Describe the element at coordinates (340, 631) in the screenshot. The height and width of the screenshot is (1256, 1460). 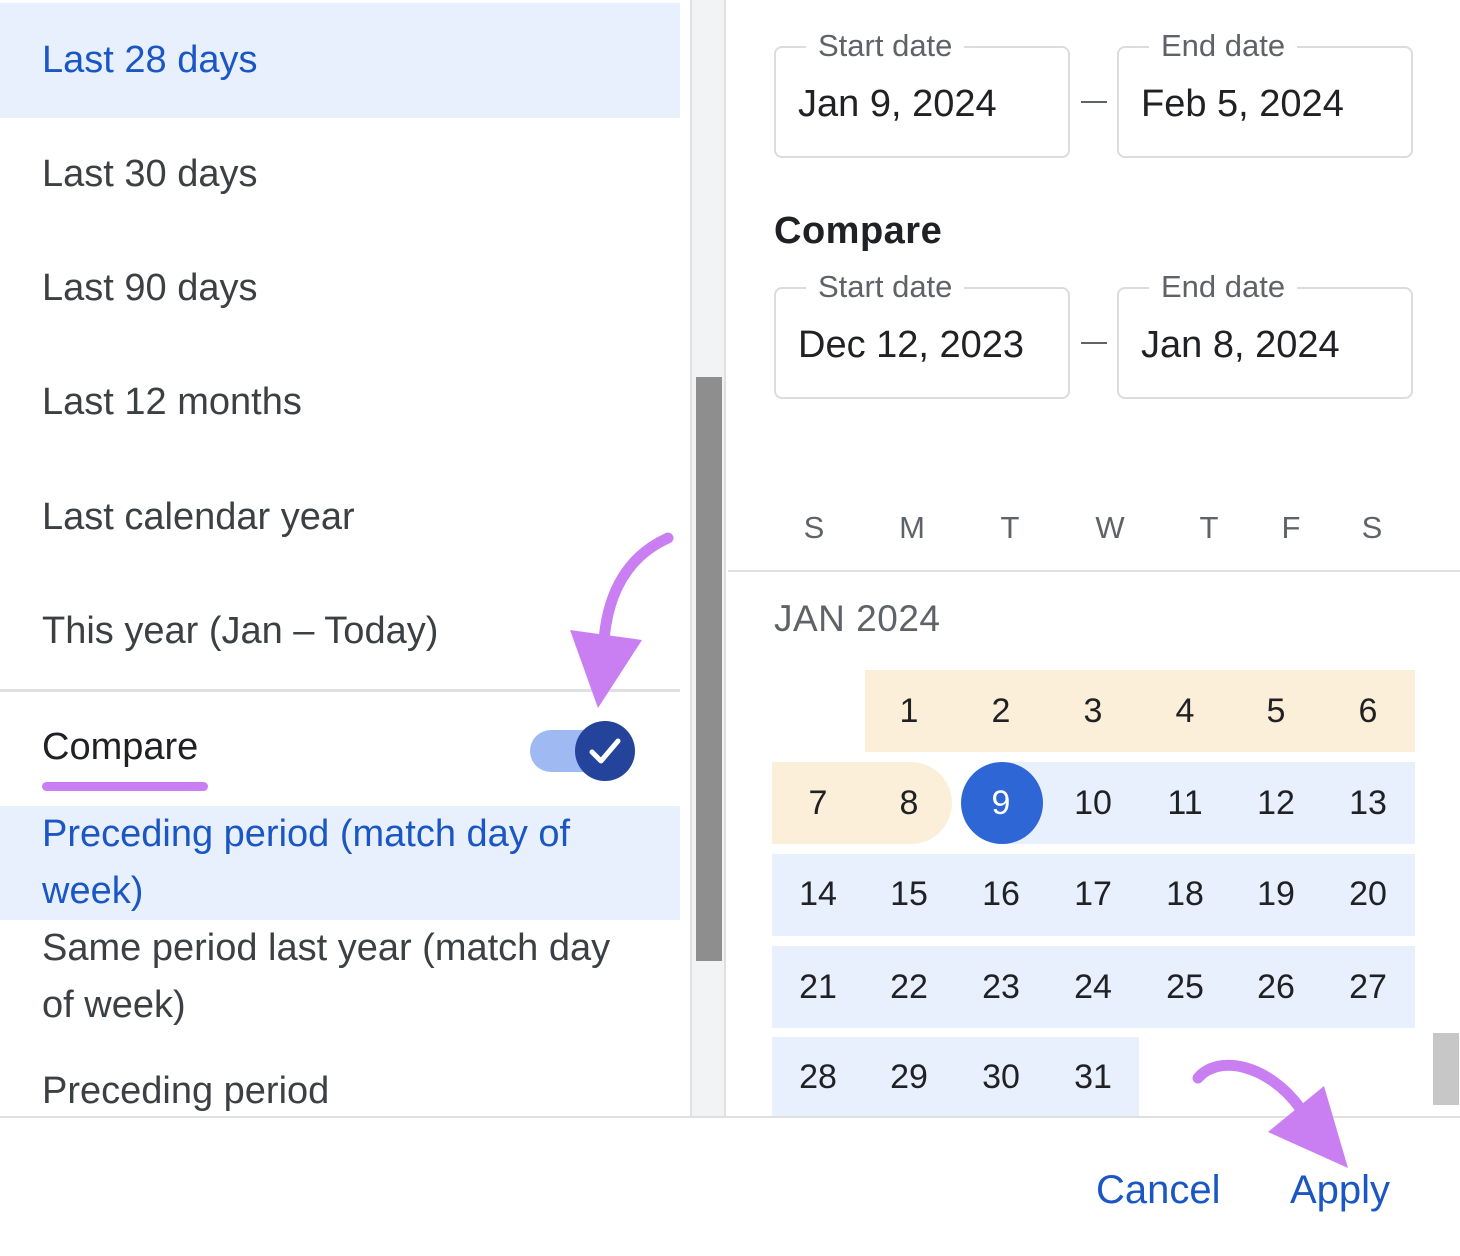
I see `preset-this-year: This year (Jan – Today)` at that location.